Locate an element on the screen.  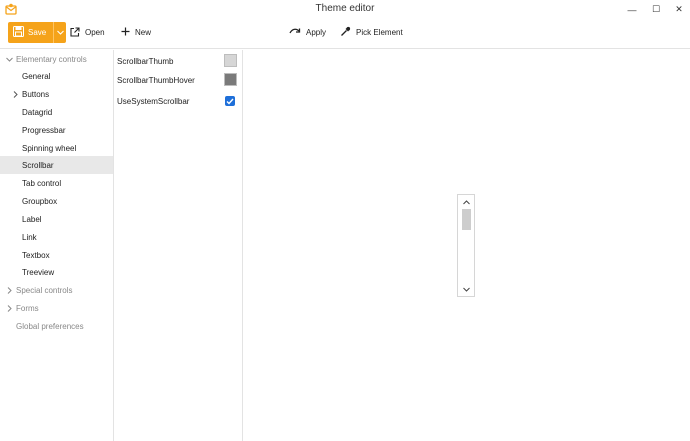
use-system-scrollbar-checkbox is located at coordinates (230, 101).